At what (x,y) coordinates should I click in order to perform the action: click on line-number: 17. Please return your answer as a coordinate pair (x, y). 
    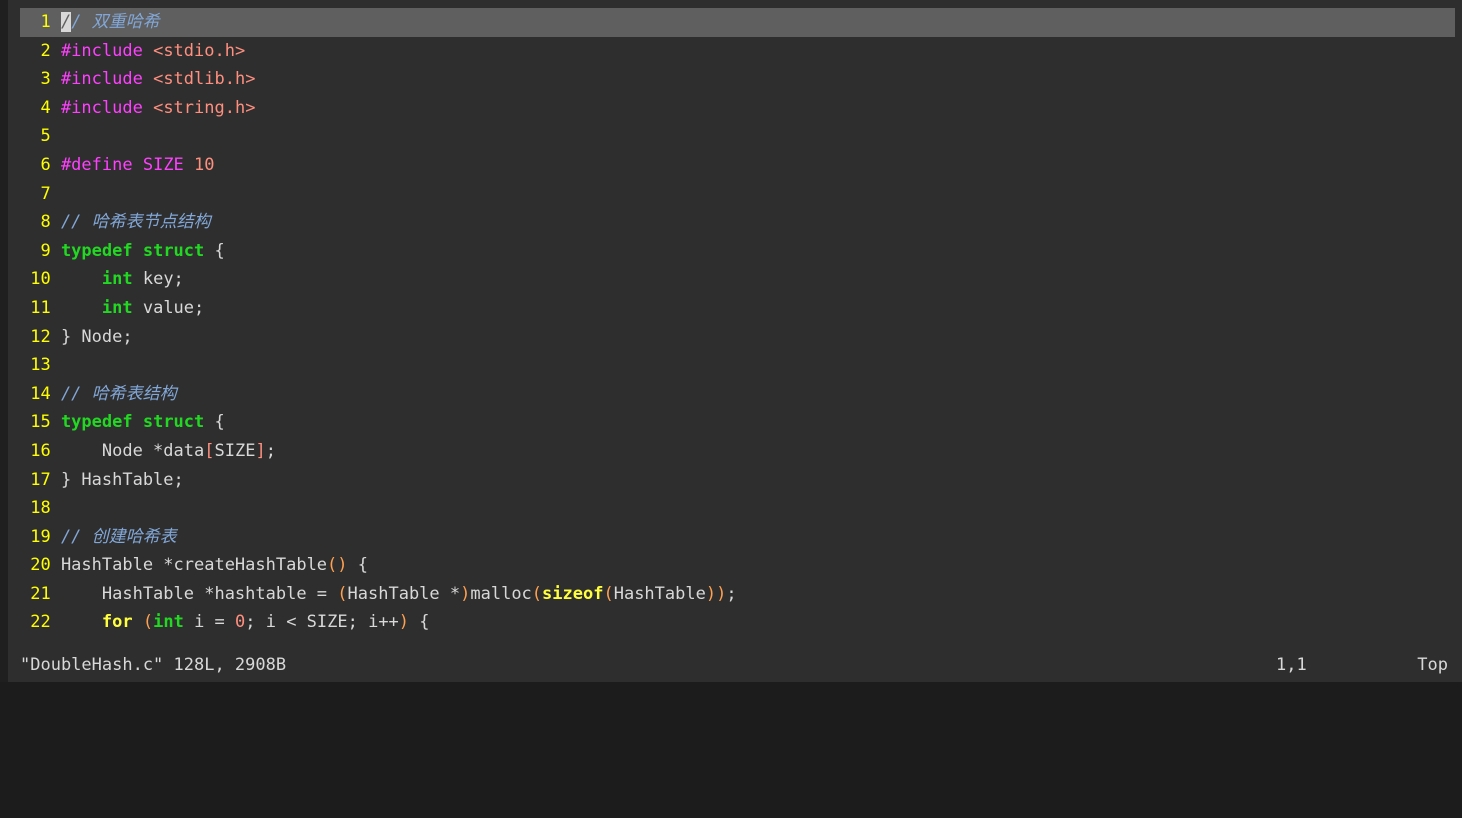
    Looking at the image, I should click on (40, 479).